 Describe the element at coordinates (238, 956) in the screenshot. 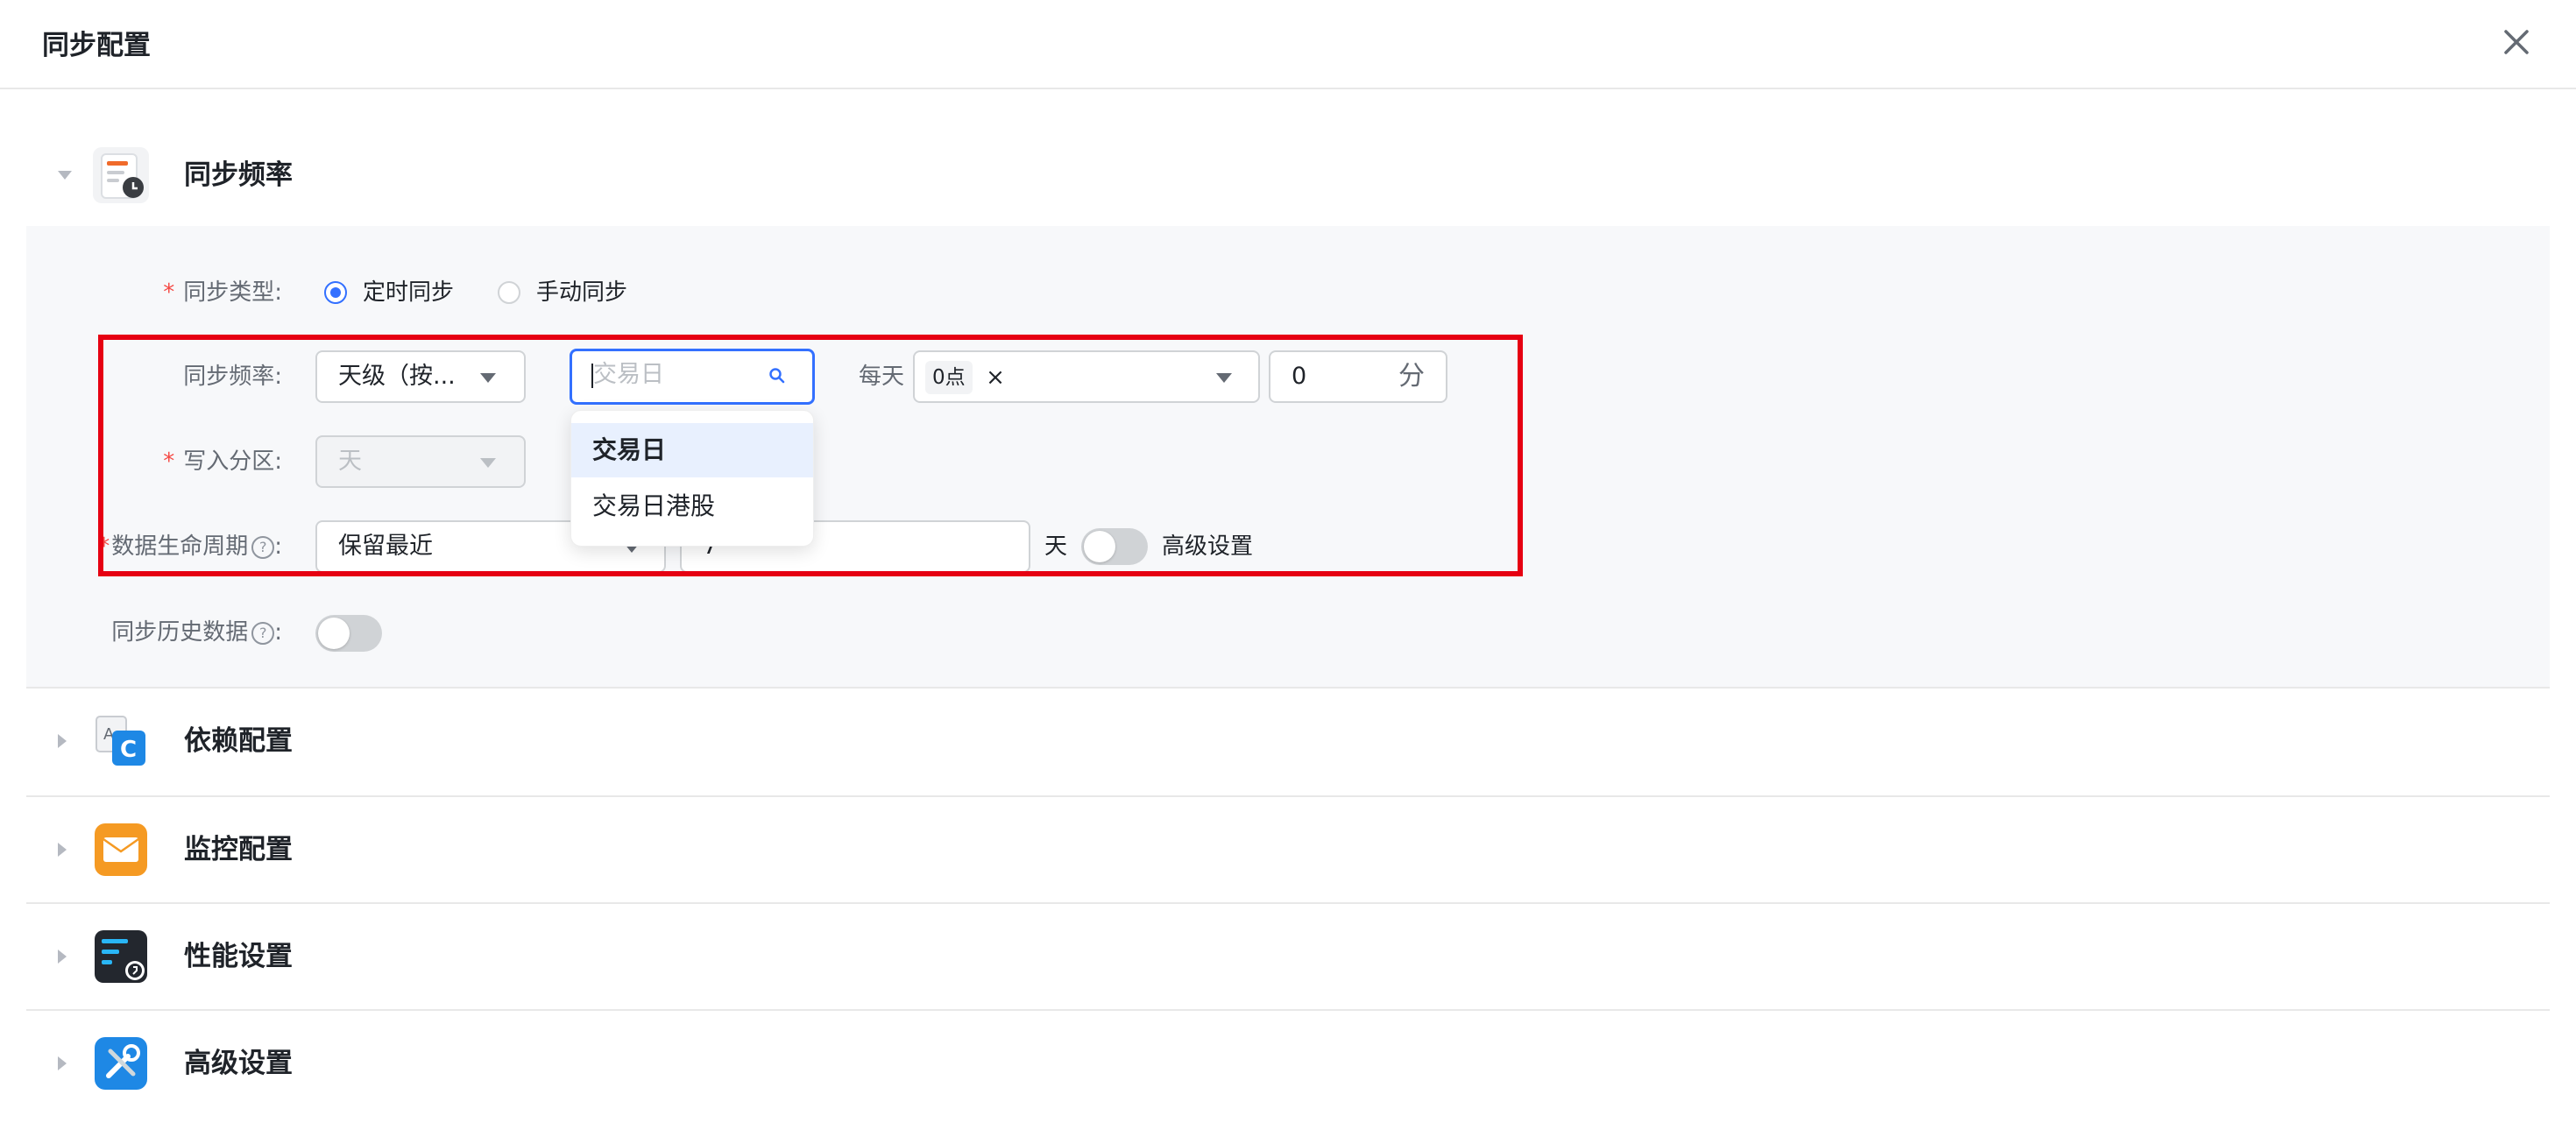

I see `section-title: 性能设置` at that location.